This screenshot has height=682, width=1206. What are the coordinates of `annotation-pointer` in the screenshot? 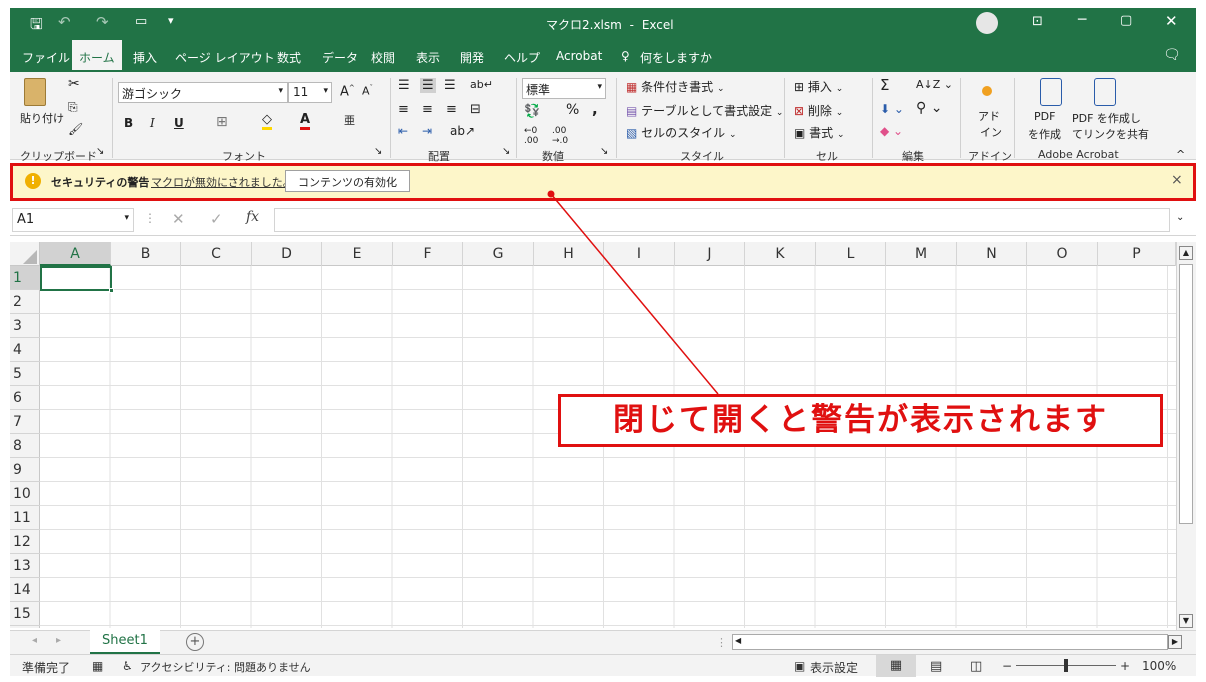 It's located at (633, 292).